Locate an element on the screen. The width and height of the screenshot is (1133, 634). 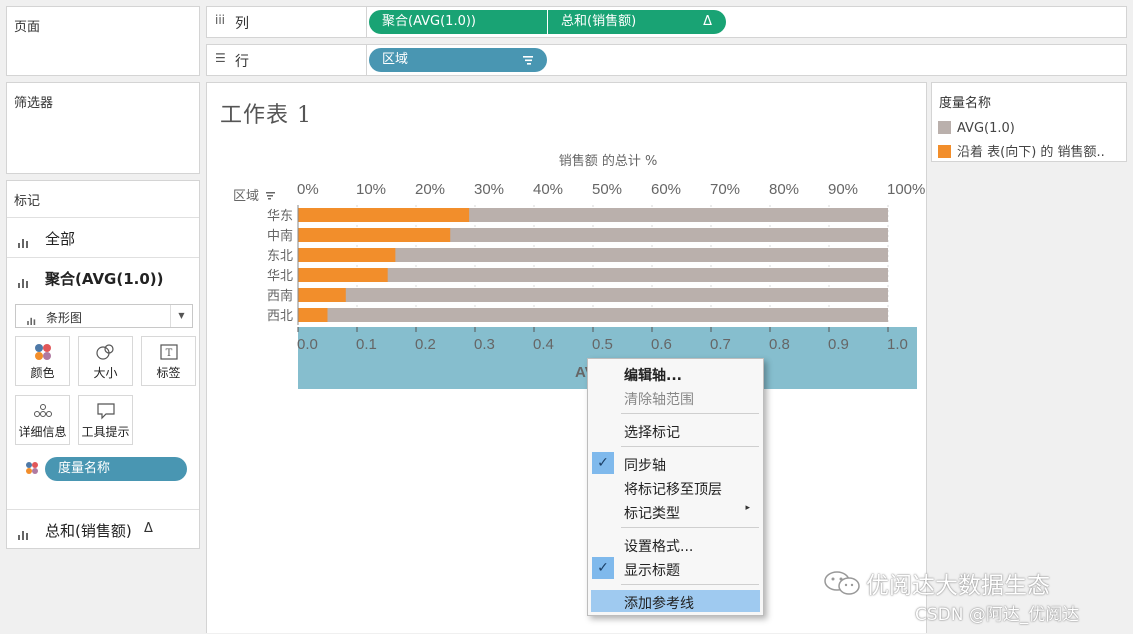
watermark-brand: 优阅达大数据生态 is located at coordinates (936, 584).